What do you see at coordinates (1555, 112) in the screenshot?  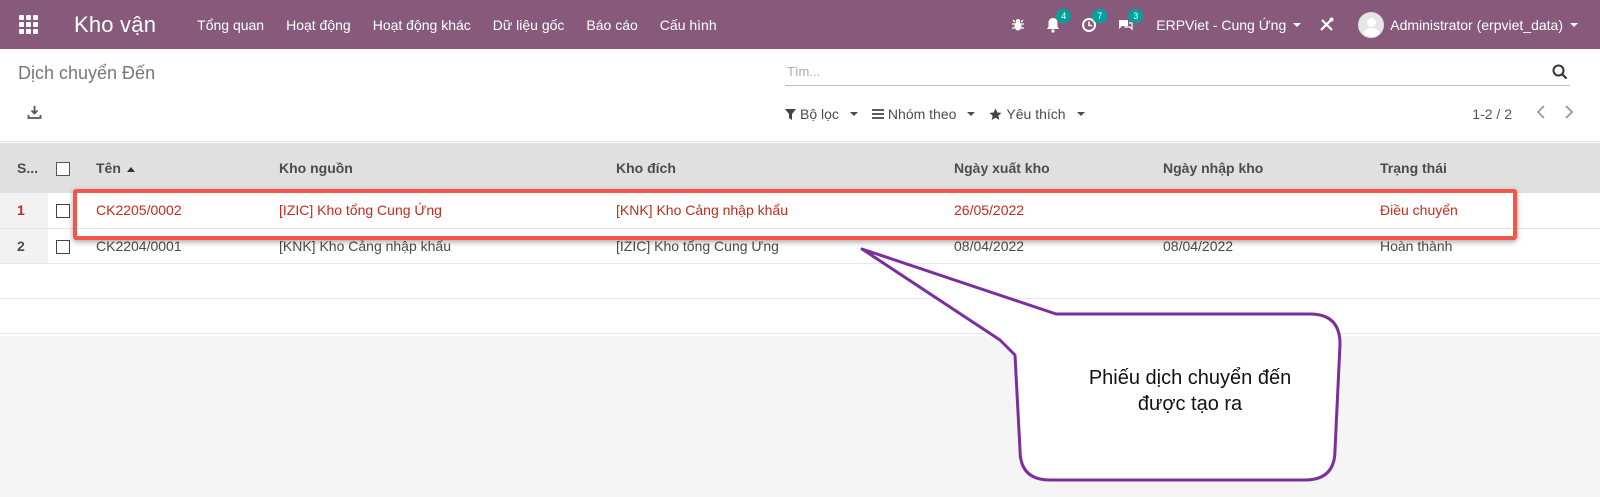 I see `pager-buttons` at bounding box center [1555, 112].